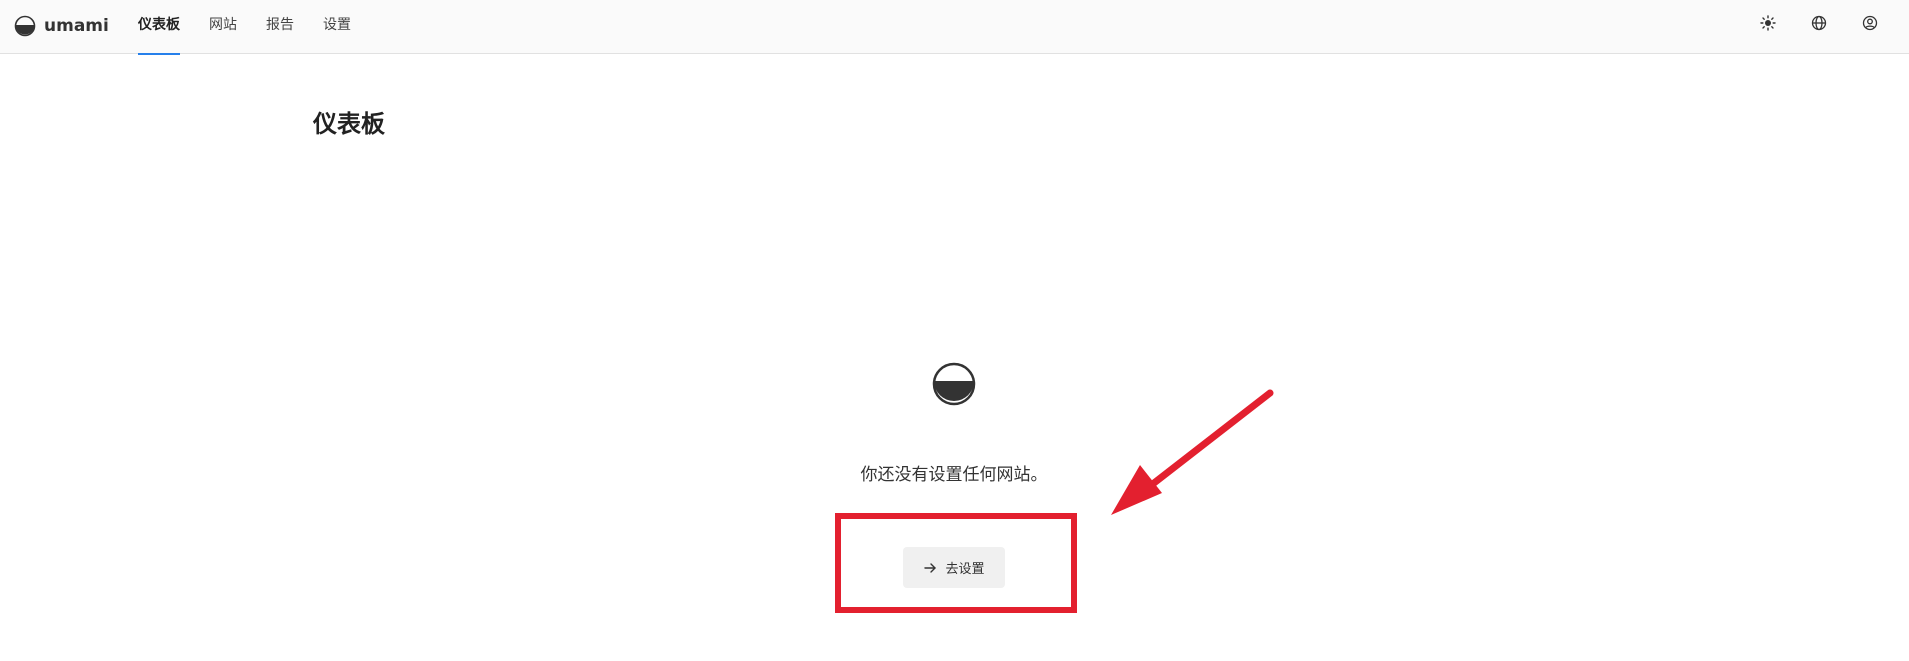 The image size is (1909, 661). What do you see at coordinates (259, 27) in the screenshot?
I see `main-nav: 仪表板 网站 报告 设置` at bounding box center [259, 27].